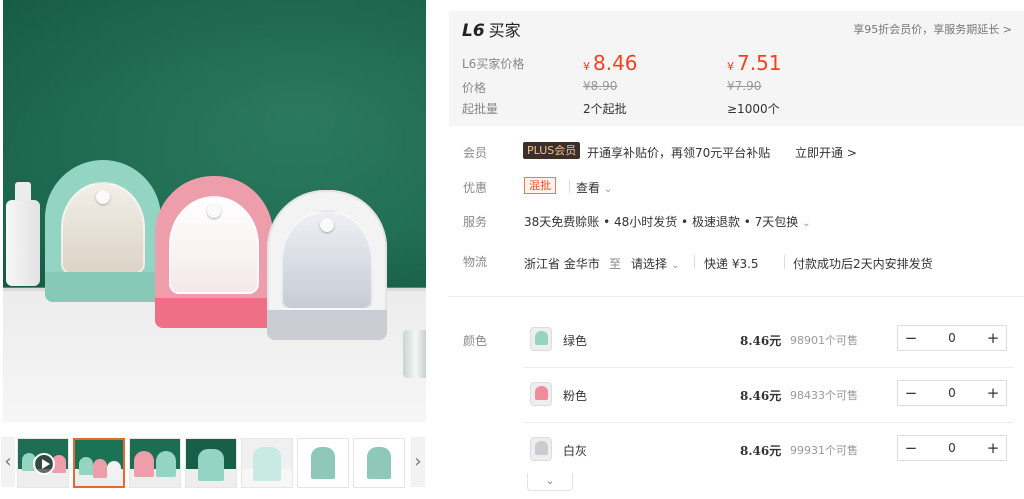 The height and width of the screenshot is (499, 1024). What do you see at coordinates (474, 88) in the screenshot?
I see `original-price-label: 价格` at bounding box center [474, 88].